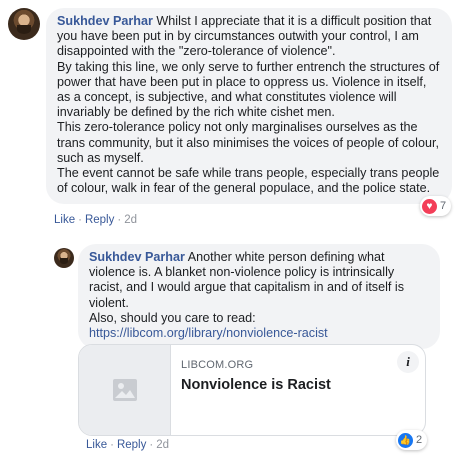 This screenshot has height=460, width=460. Describe the element at coordinates (429, 206) in the screenshot. I see `heart-icon: ♥` at that location.